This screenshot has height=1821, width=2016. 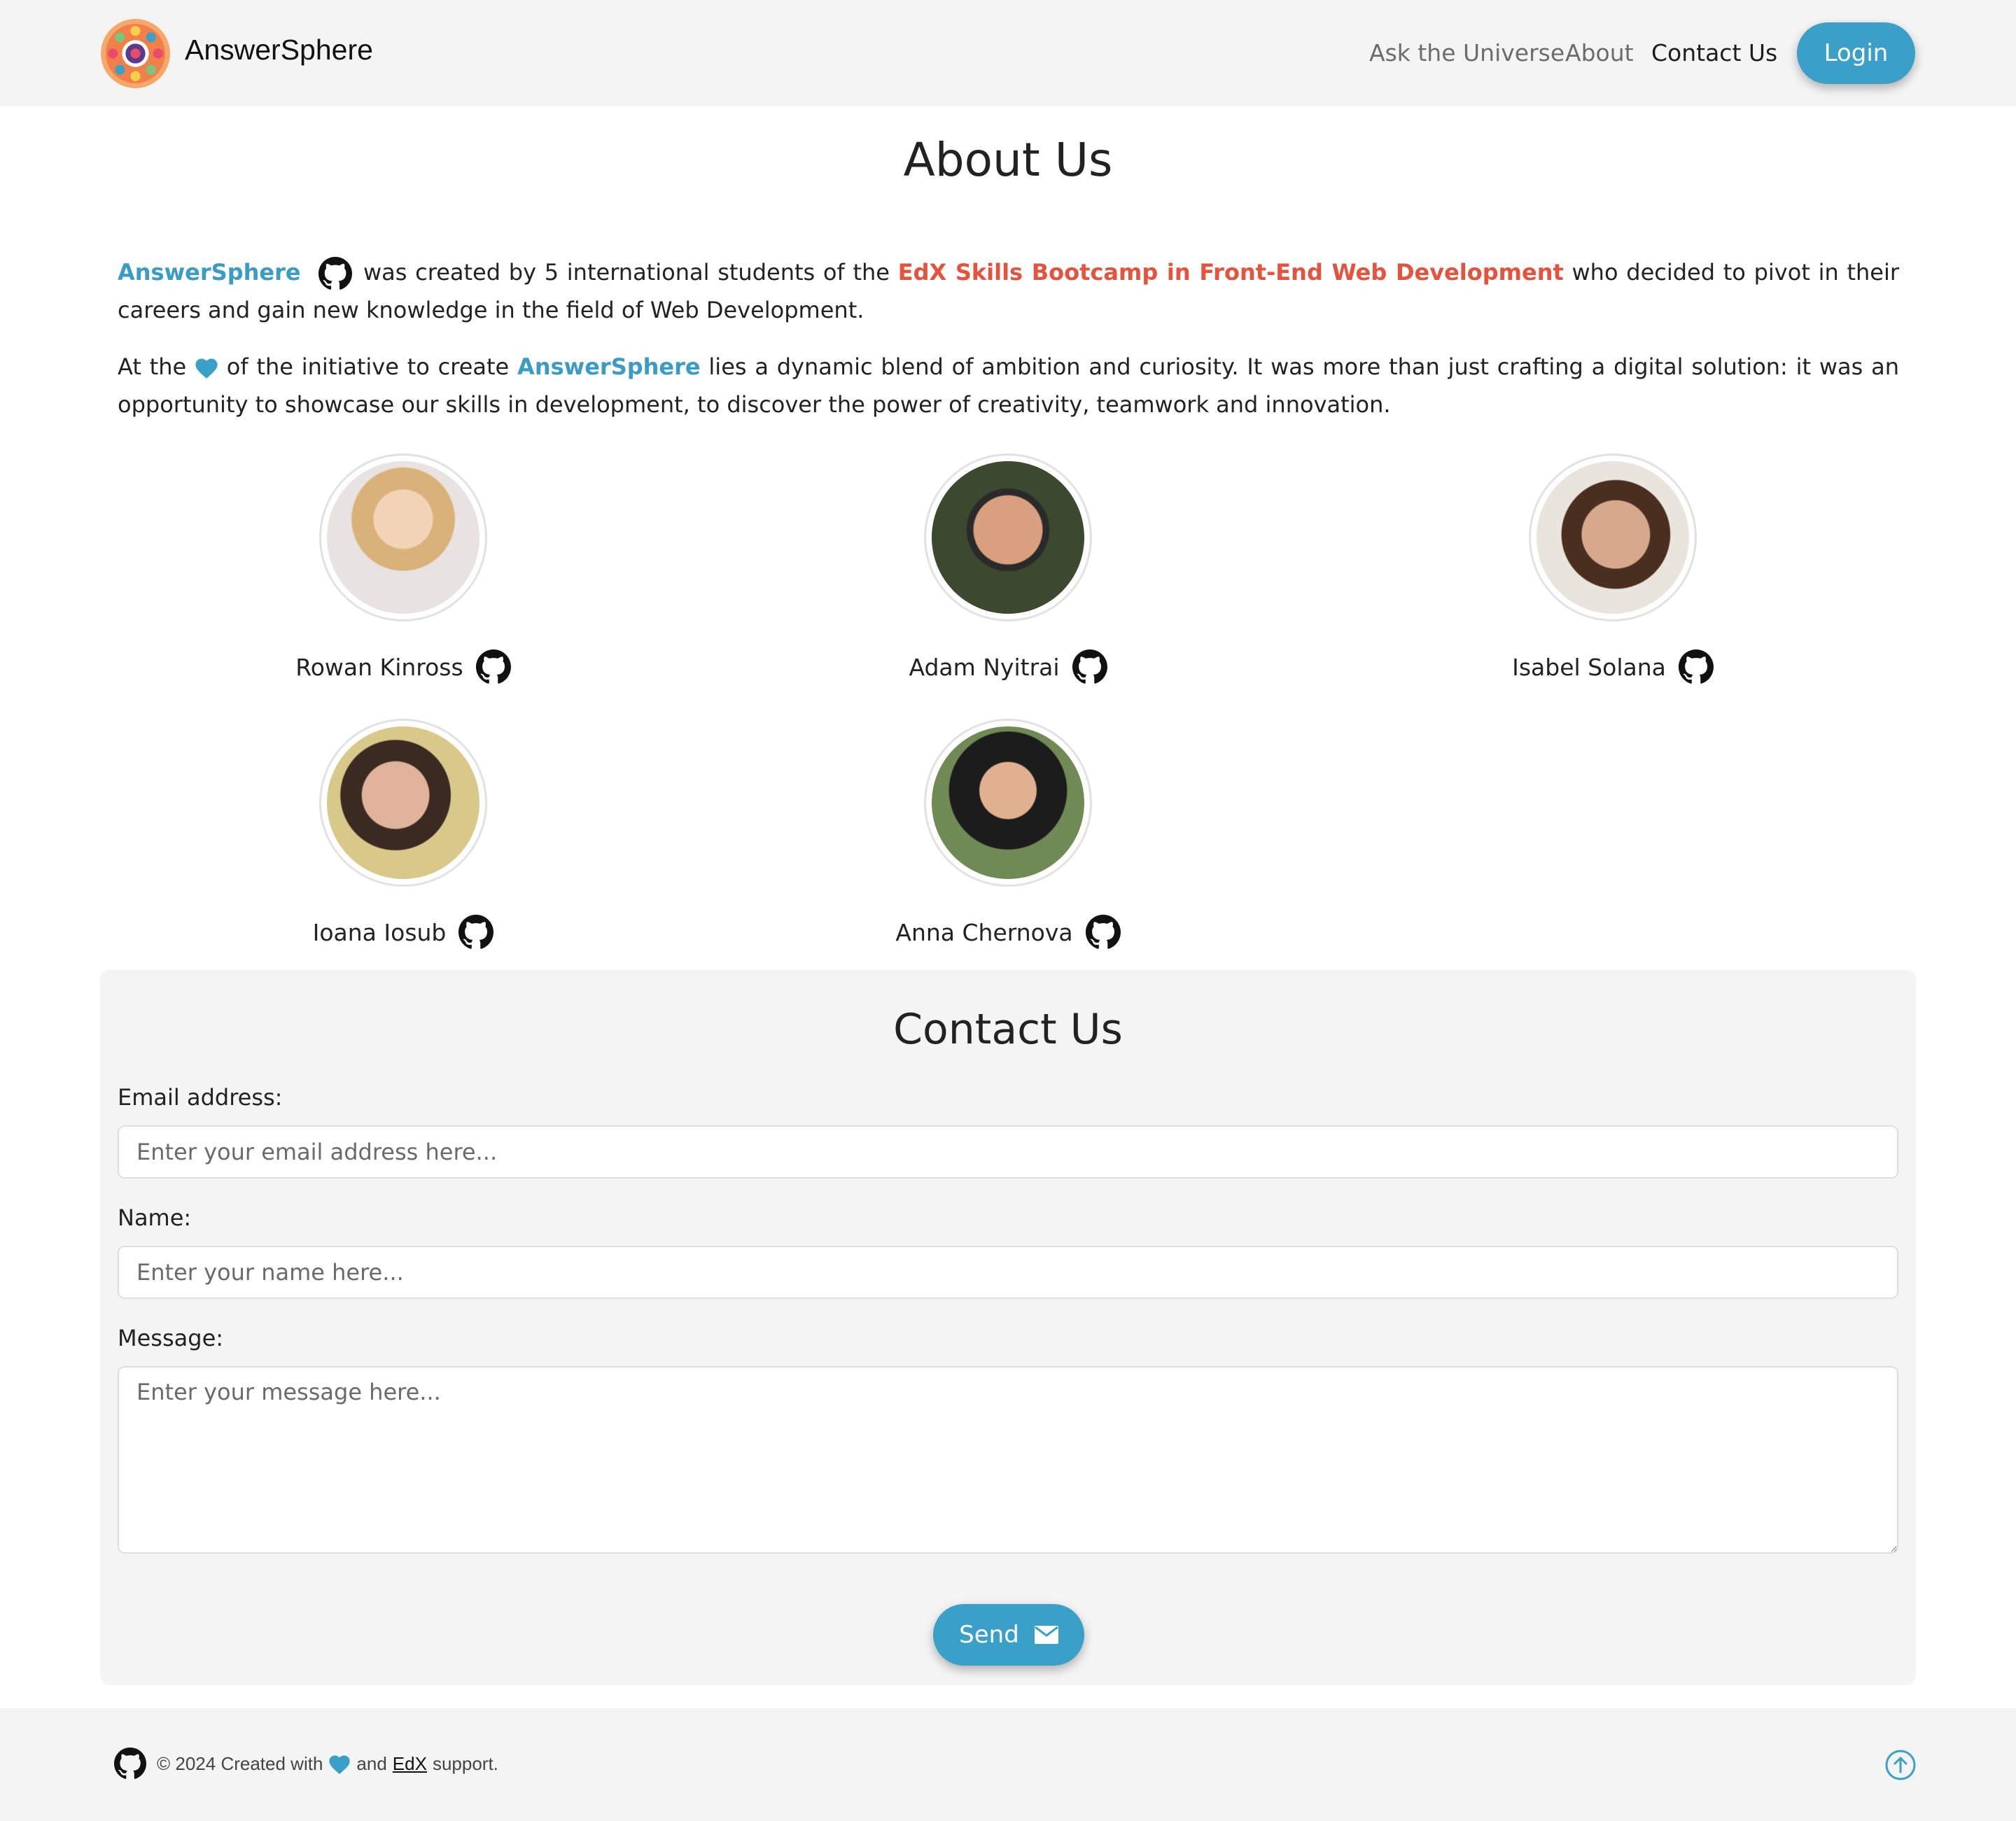 I want to click on team-member-card: Adam Nyitrai, so click(x=1008, y=569).